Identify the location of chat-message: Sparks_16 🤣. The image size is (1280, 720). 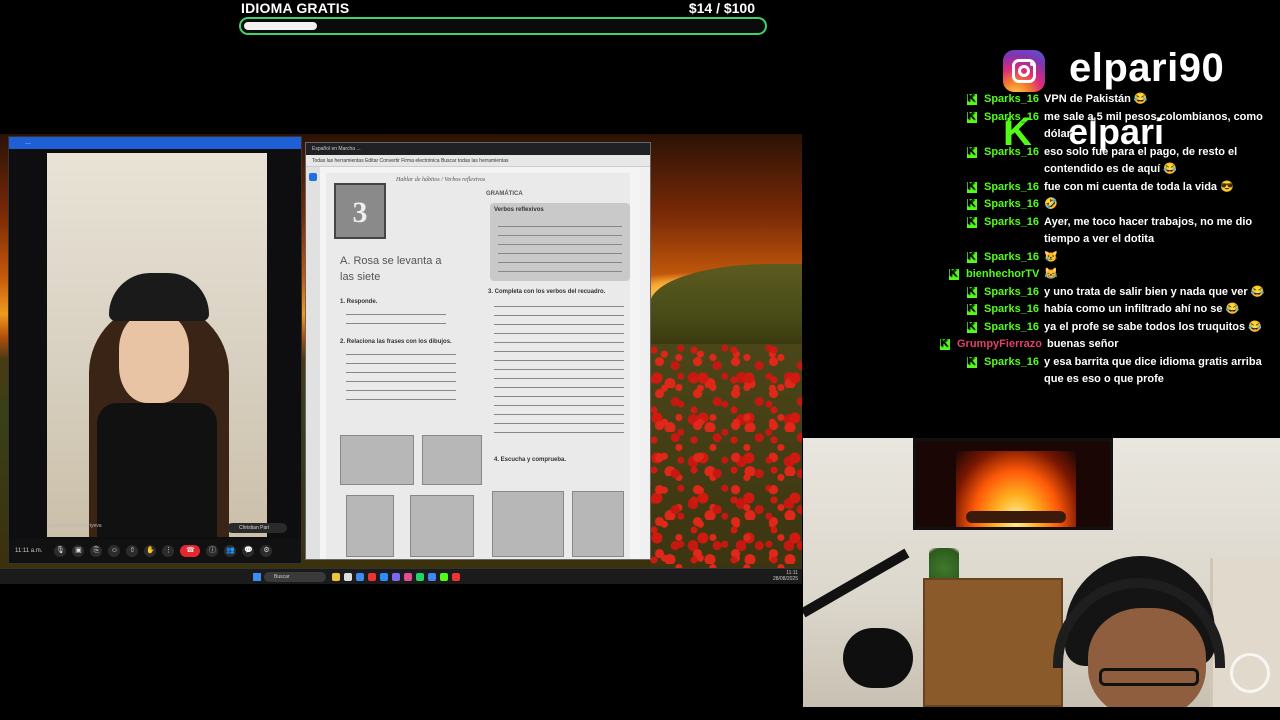
(1105, 205).